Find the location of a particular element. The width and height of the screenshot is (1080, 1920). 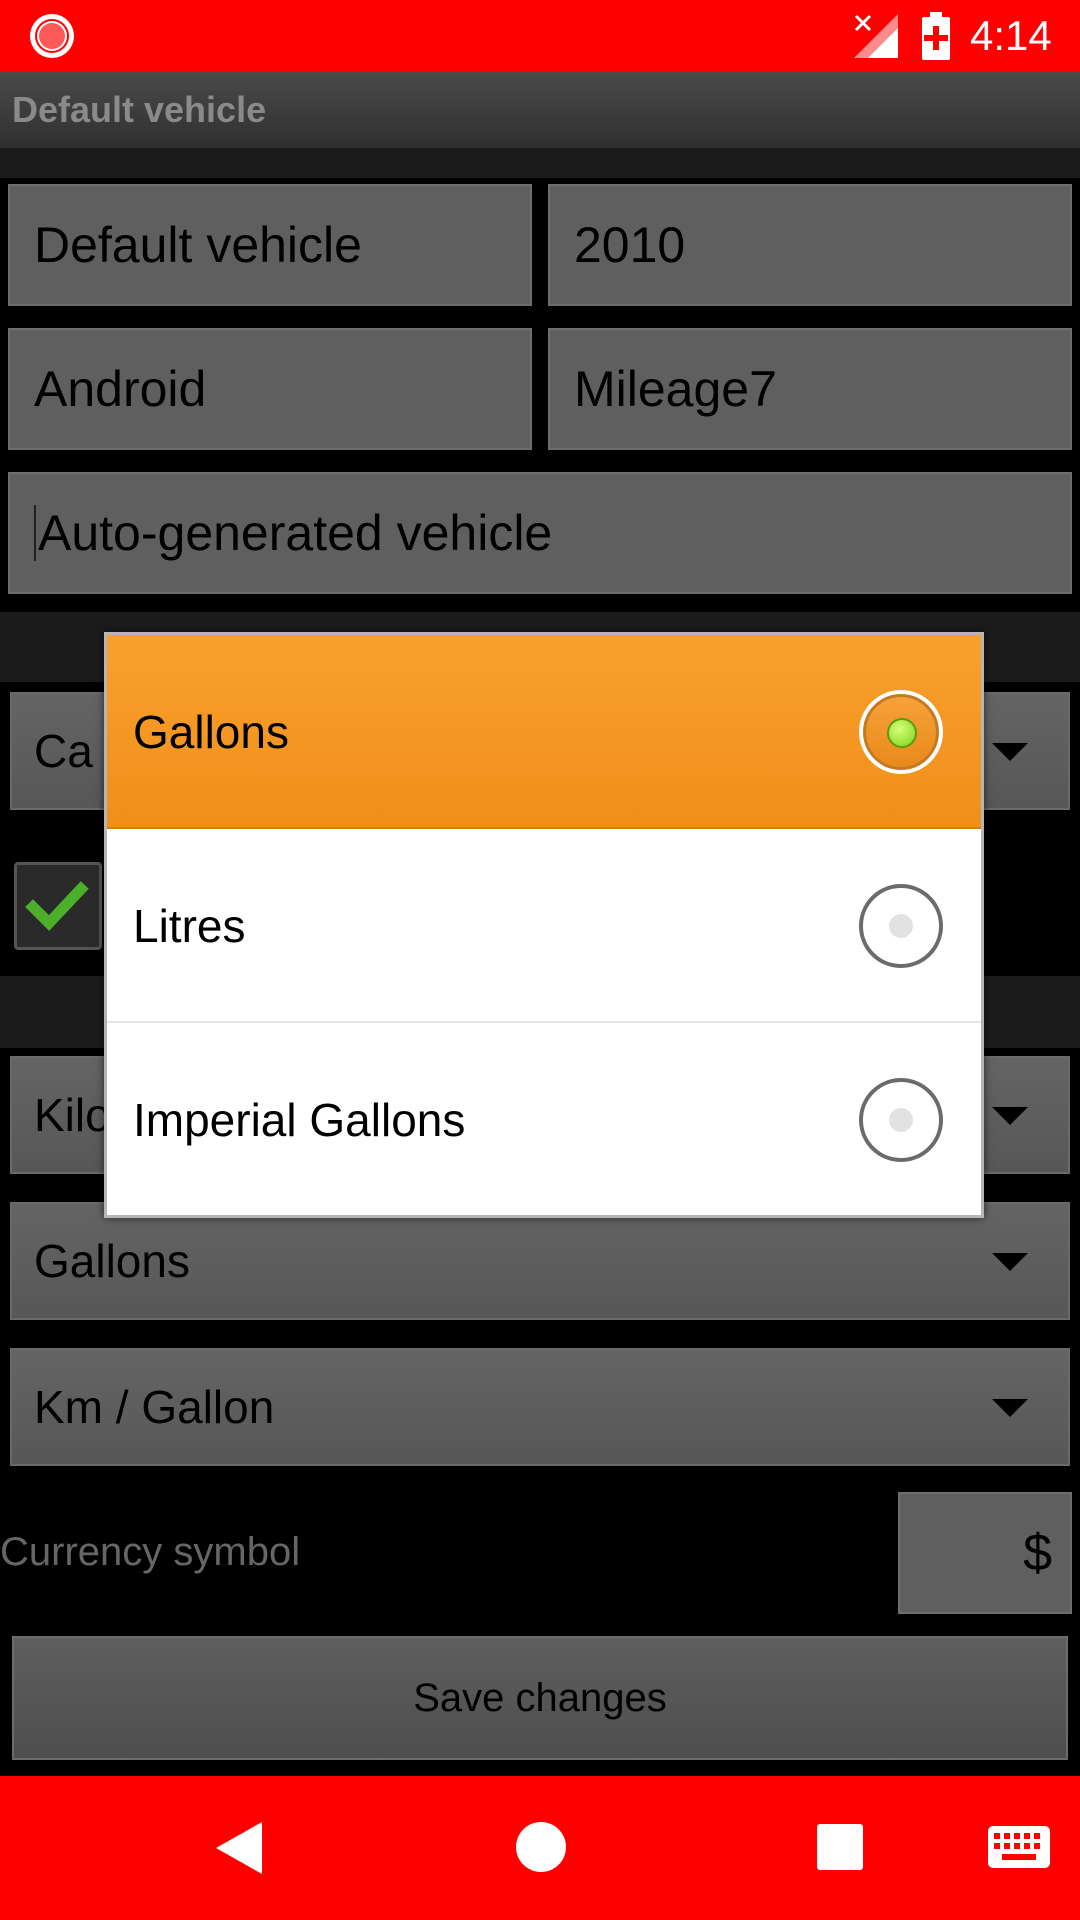

record-icon is located at coordinates (52, 36).